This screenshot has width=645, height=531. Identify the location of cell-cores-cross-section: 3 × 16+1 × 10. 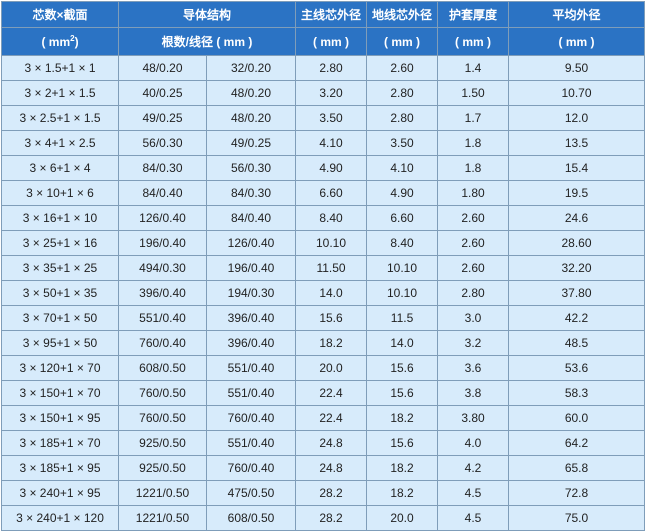
(60, 218).